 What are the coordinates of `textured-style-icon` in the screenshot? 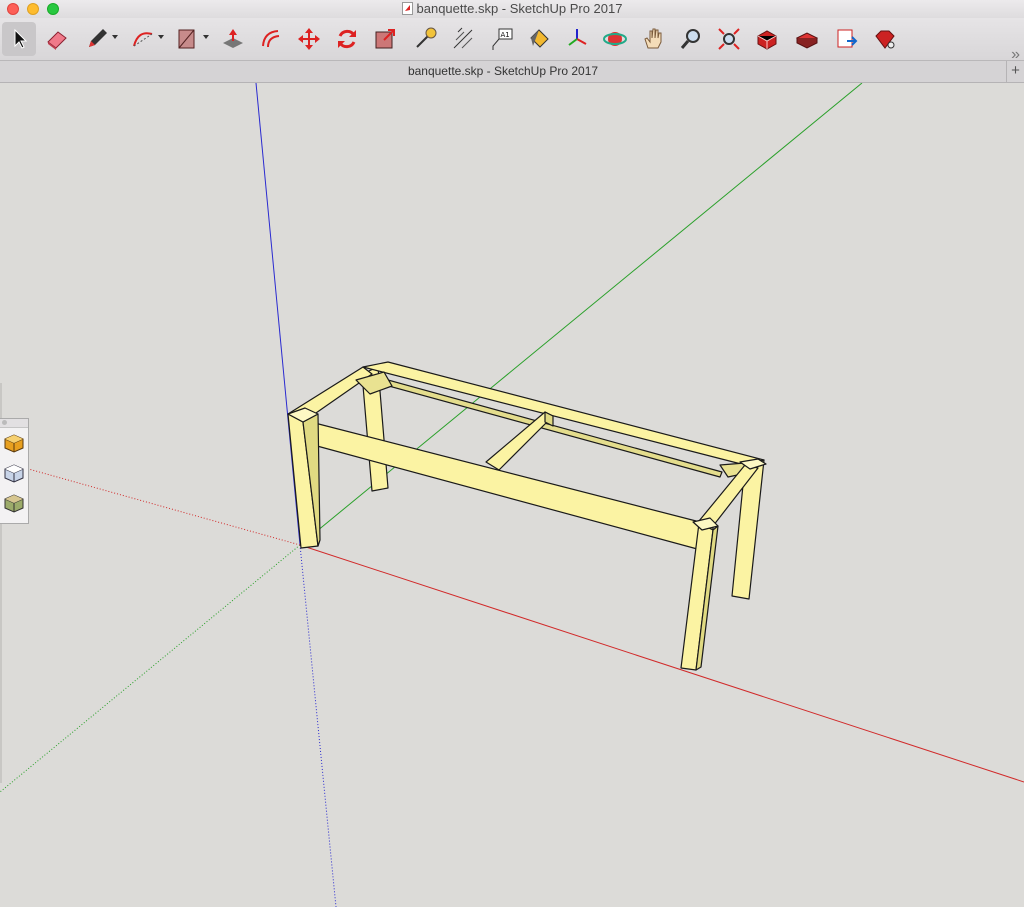 It's located at (13, 503).